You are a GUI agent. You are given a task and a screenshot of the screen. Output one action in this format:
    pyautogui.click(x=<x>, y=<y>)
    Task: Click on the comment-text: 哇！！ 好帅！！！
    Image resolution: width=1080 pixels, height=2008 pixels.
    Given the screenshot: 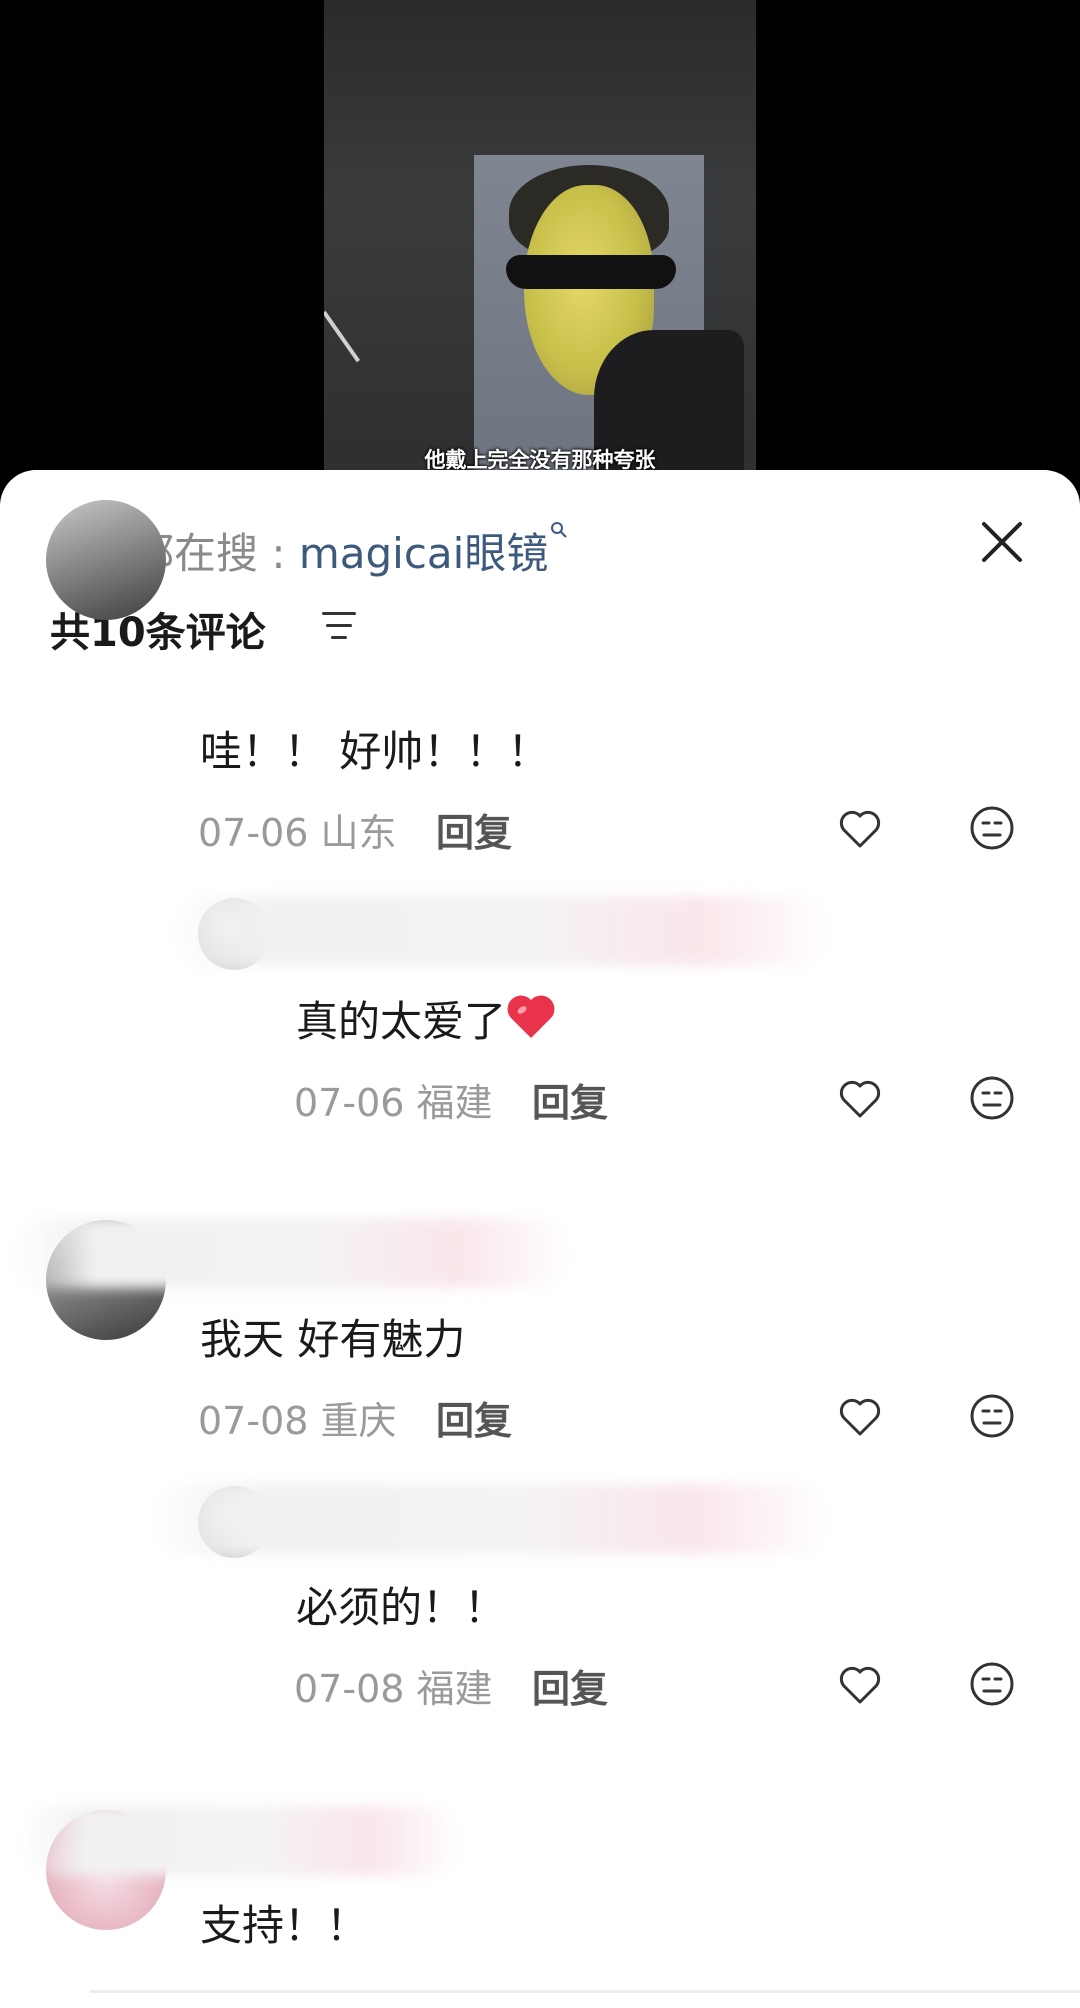 What is the action you would take?
    pyautogui.click(x=375, y=751)
    